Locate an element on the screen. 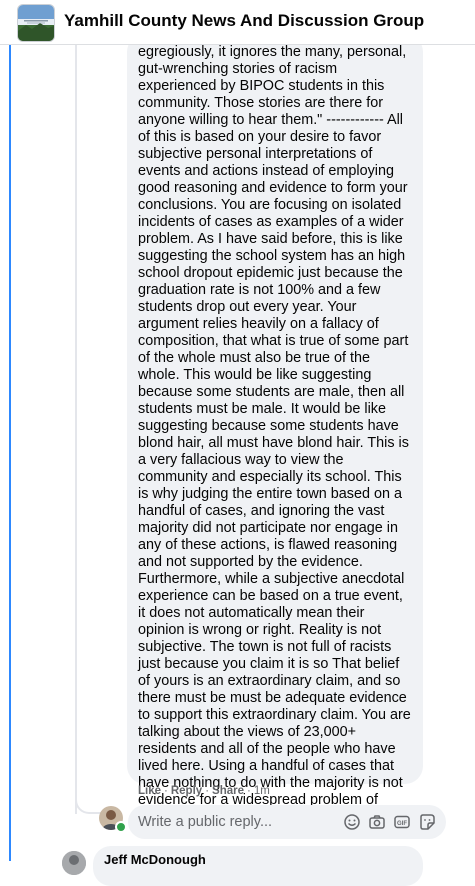 Image resolution: width=475 pixels, height=886 pixels. gif-icon: GIF is located at coordinates (402, 822).